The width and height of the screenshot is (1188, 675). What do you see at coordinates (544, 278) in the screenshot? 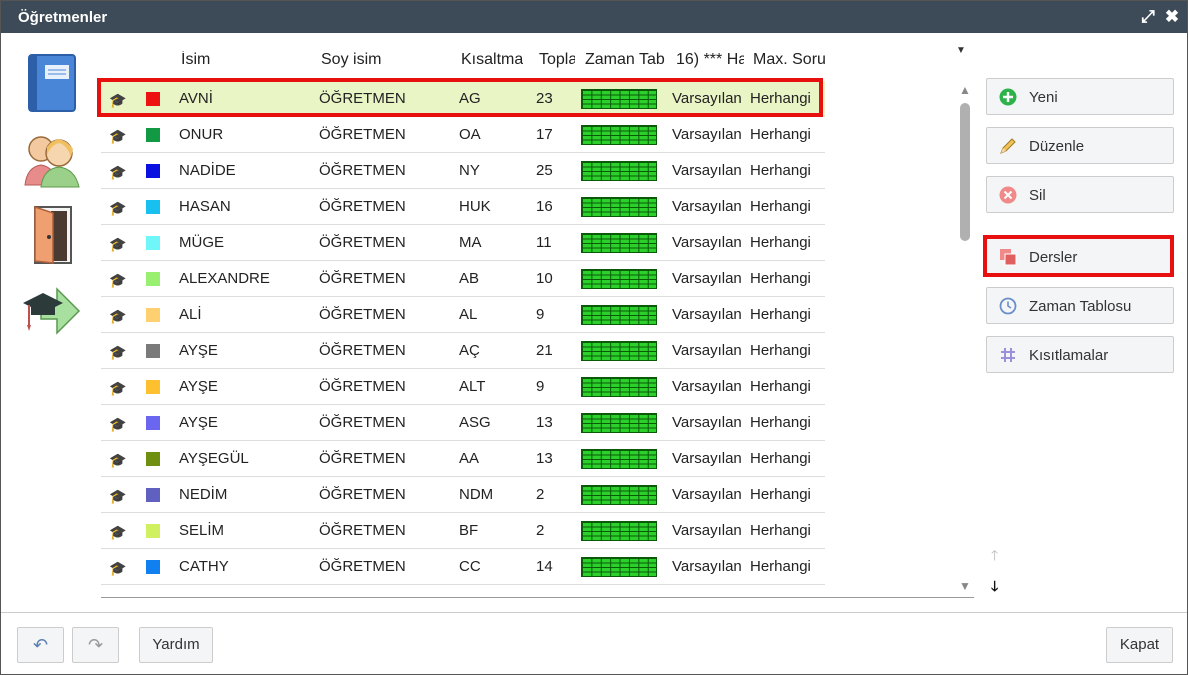
I see `cell-total: 10` at bounding box center [544, 278].